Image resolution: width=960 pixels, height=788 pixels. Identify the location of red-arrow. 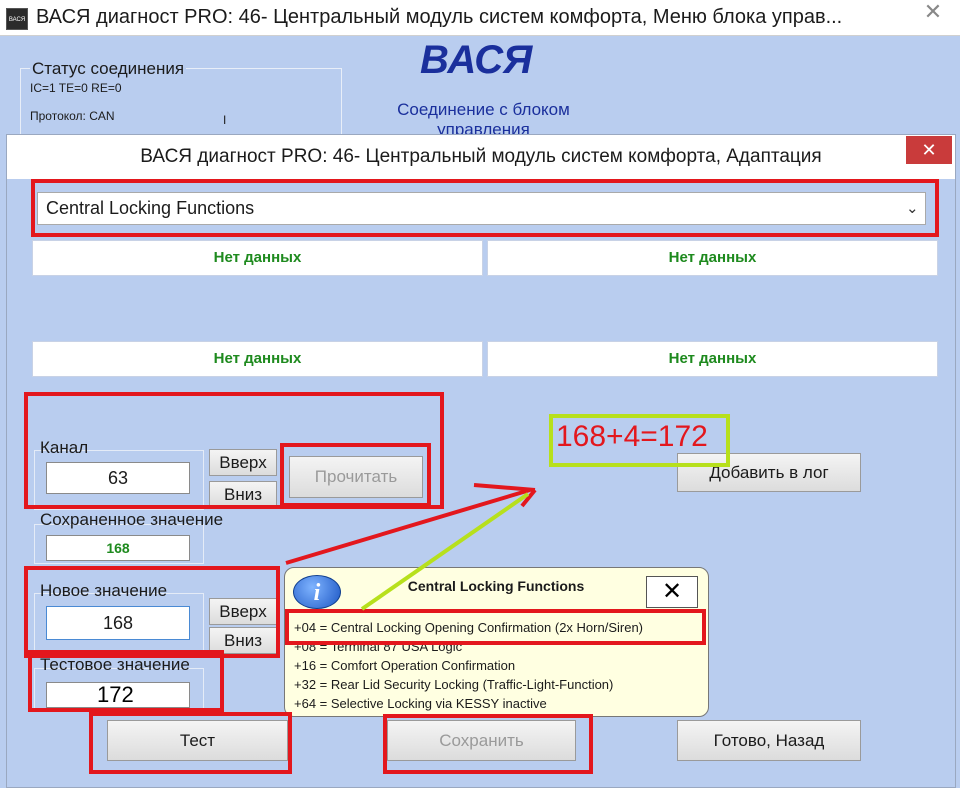
(408, 526).